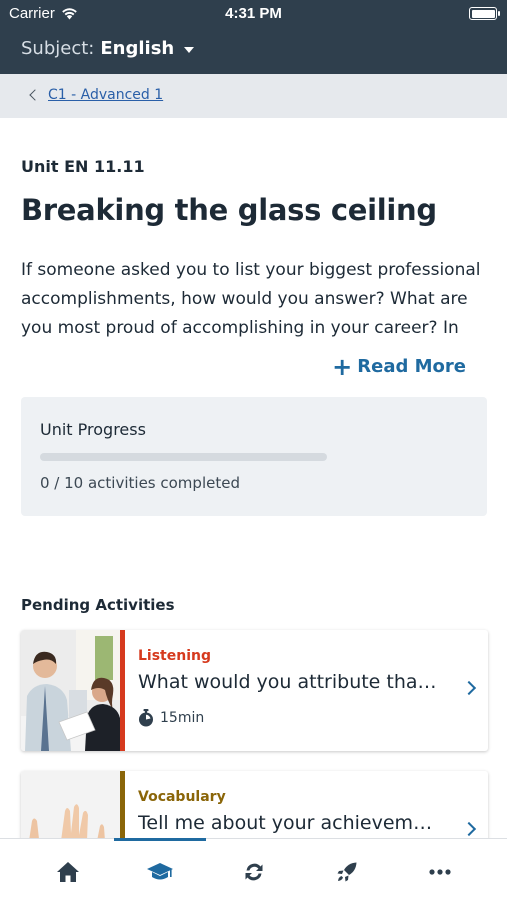 The image size is (507, 900). What do you see at coordinates (98, 605) in the screenshot?
I see `pending-activities-heading: Pending Activities` at bounding box center [98, 605].